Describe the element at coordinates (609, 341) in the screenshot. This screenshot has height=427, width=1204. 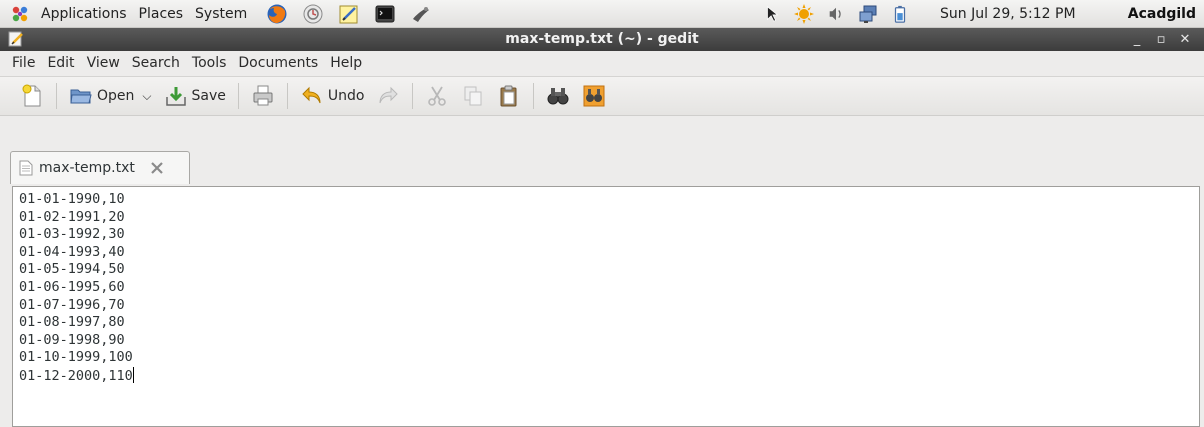
I see `text-line: 01-09-1998,90` at that location.